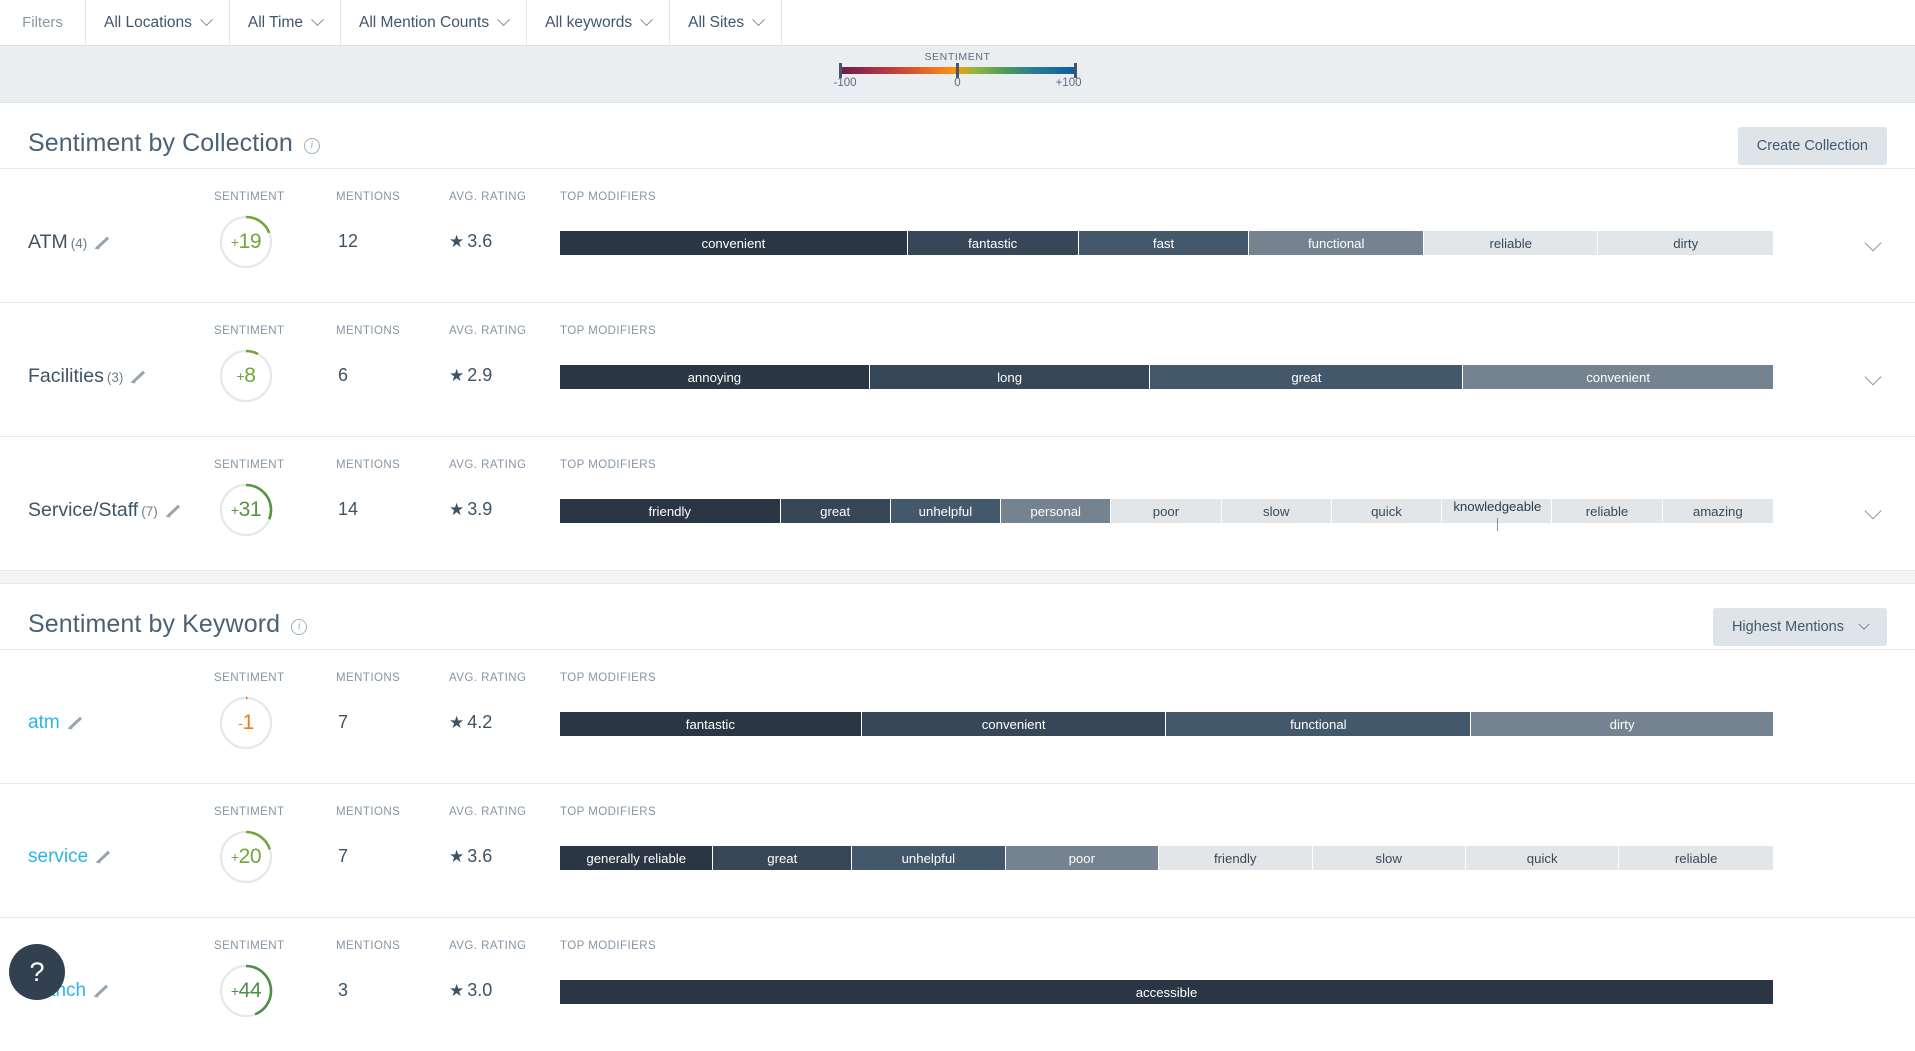 This screenshot has height=1051, width=1915. What do you see at coordinates (958, 84) in the screenshot?
I see `sentiment-legend-scale: -100 0 +100` at bounding box center [958, 84].